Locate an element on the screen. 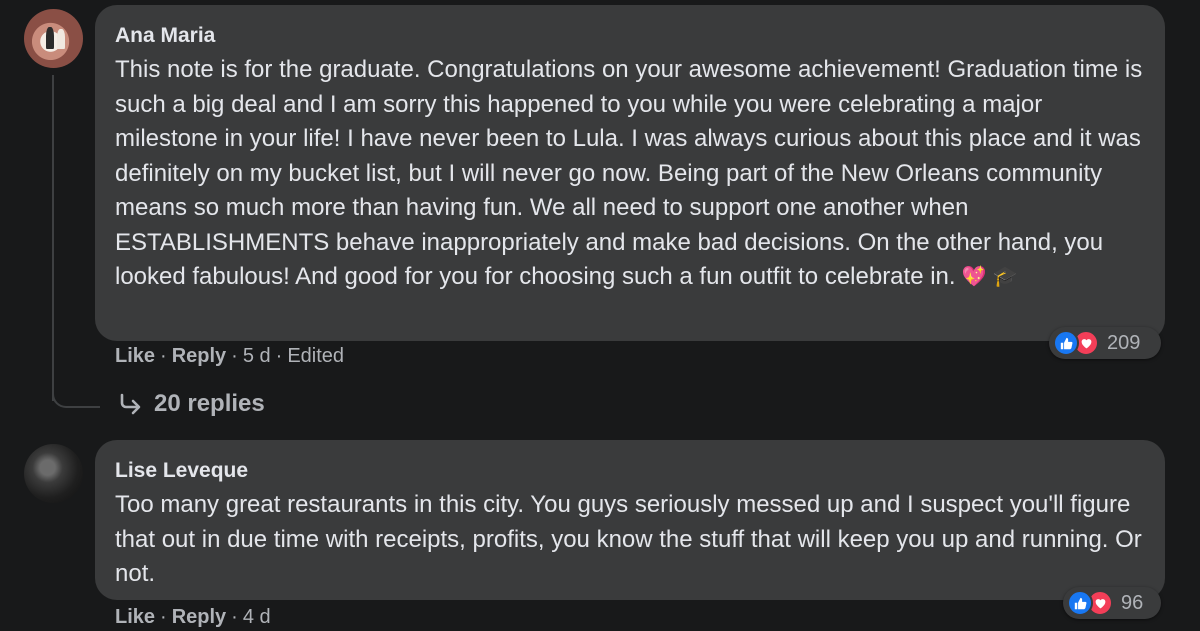 The image size is (1200, 631). edited-label: Edited is located at coordinates (315, 356).